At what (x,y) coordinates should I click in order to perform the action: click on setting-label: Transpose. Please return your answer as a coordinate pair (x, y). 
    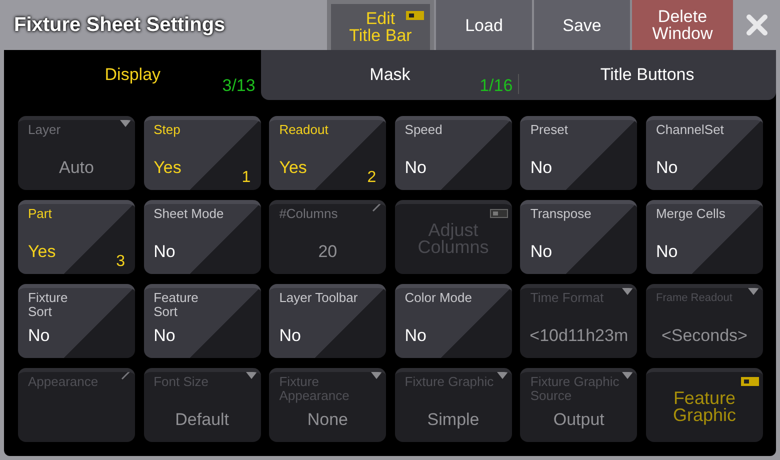
    Looking at the image, I should click on (561, 214).